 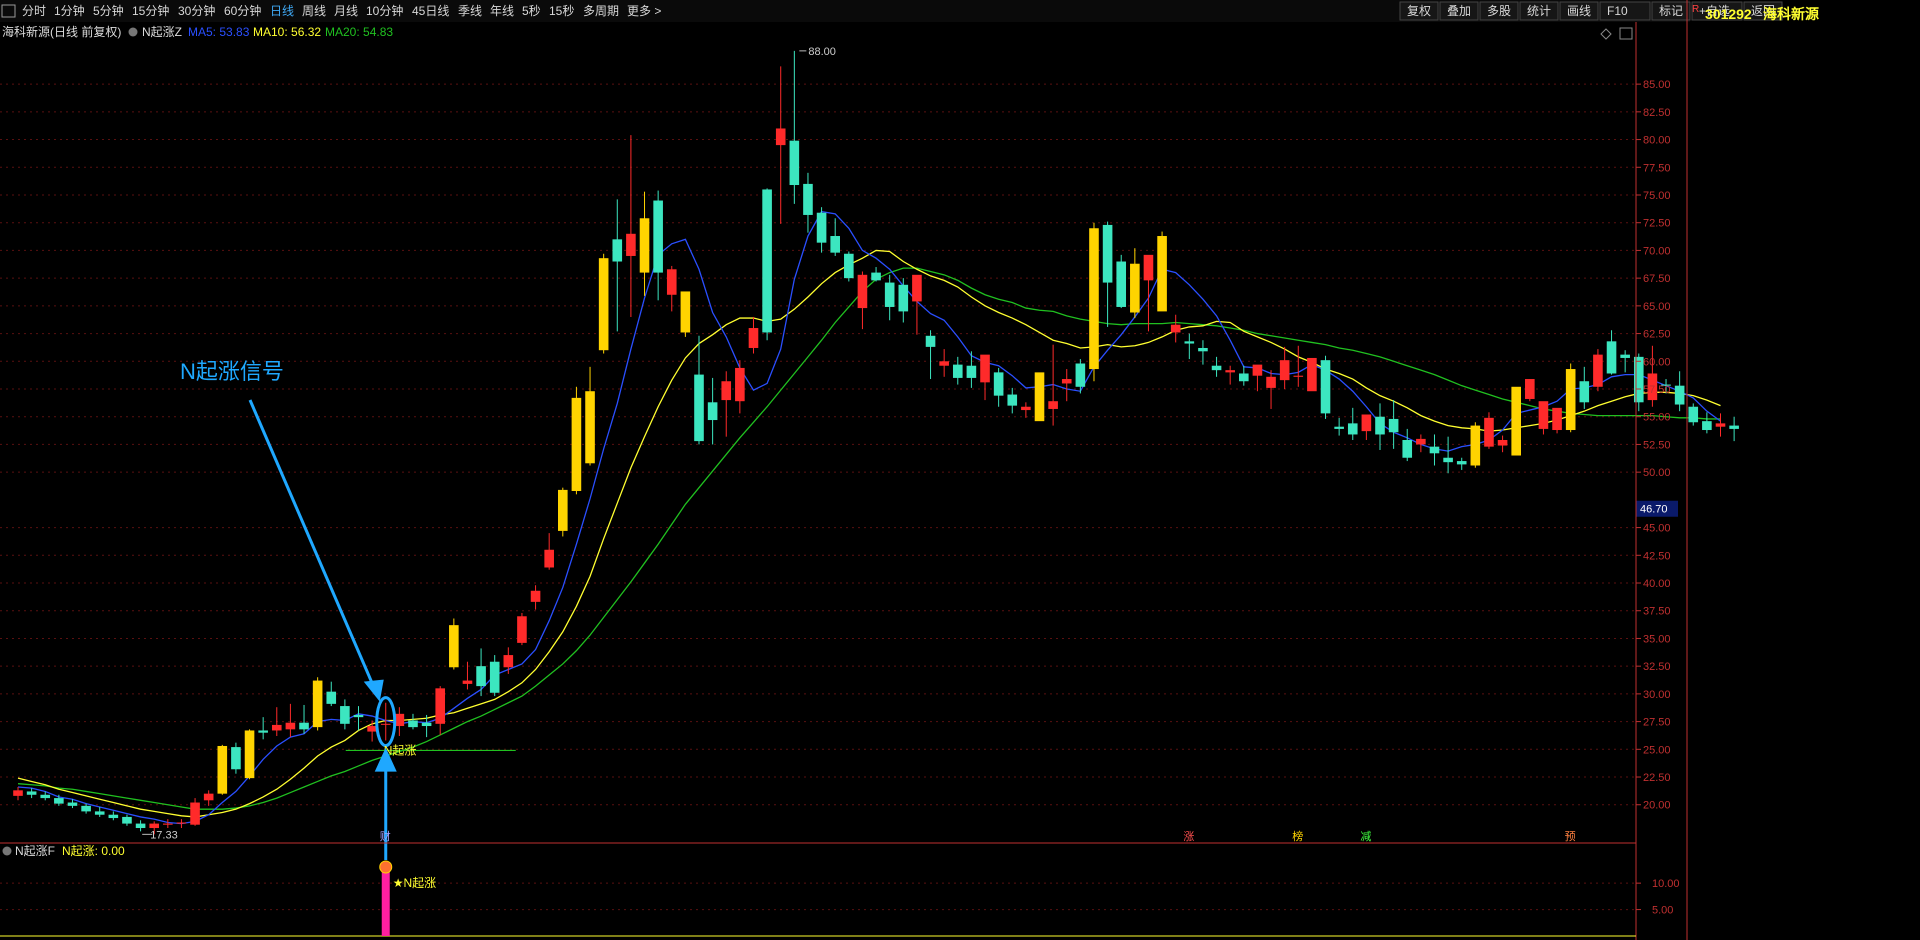 I want to click on indicator-name: N起涨Z, so click(x=162, y=31).